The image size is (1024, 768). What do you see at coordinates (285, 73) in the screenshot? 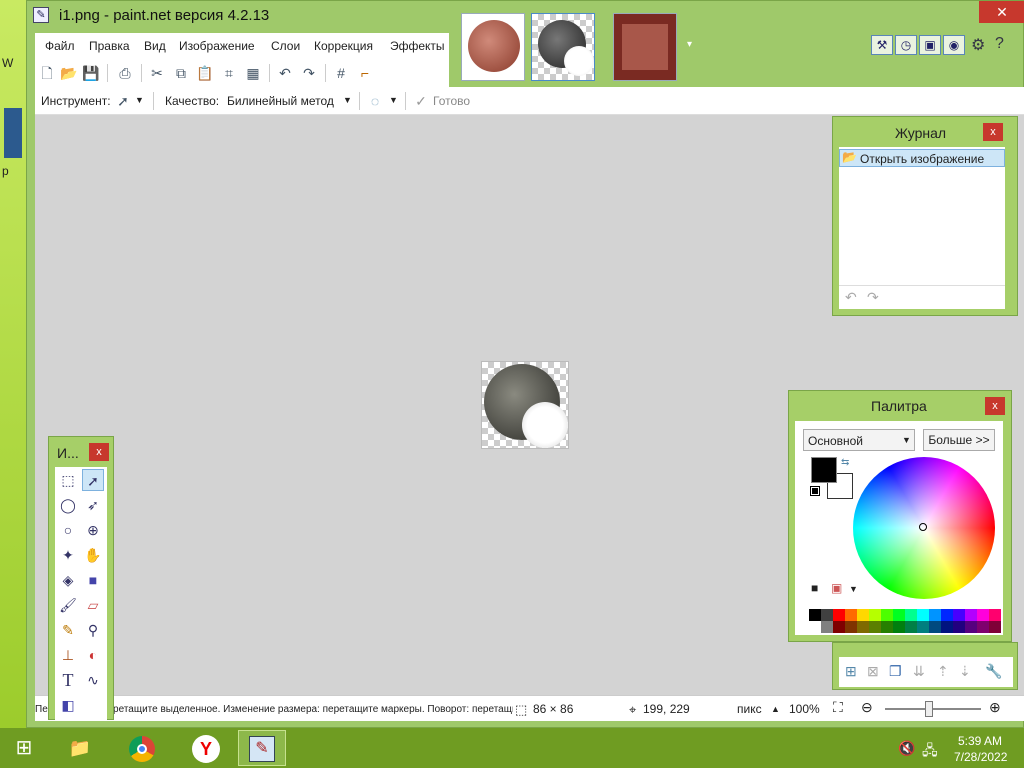
I see `undo-icon: ↶` at bounding box center [285, 73].